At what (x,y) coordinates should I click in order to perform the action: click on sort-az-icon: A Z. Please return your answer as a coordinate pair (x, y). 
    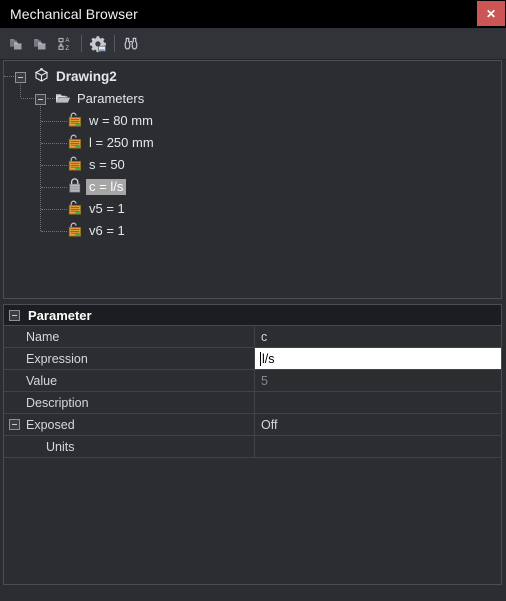
    Looking at the image, I should click on (65, 44).